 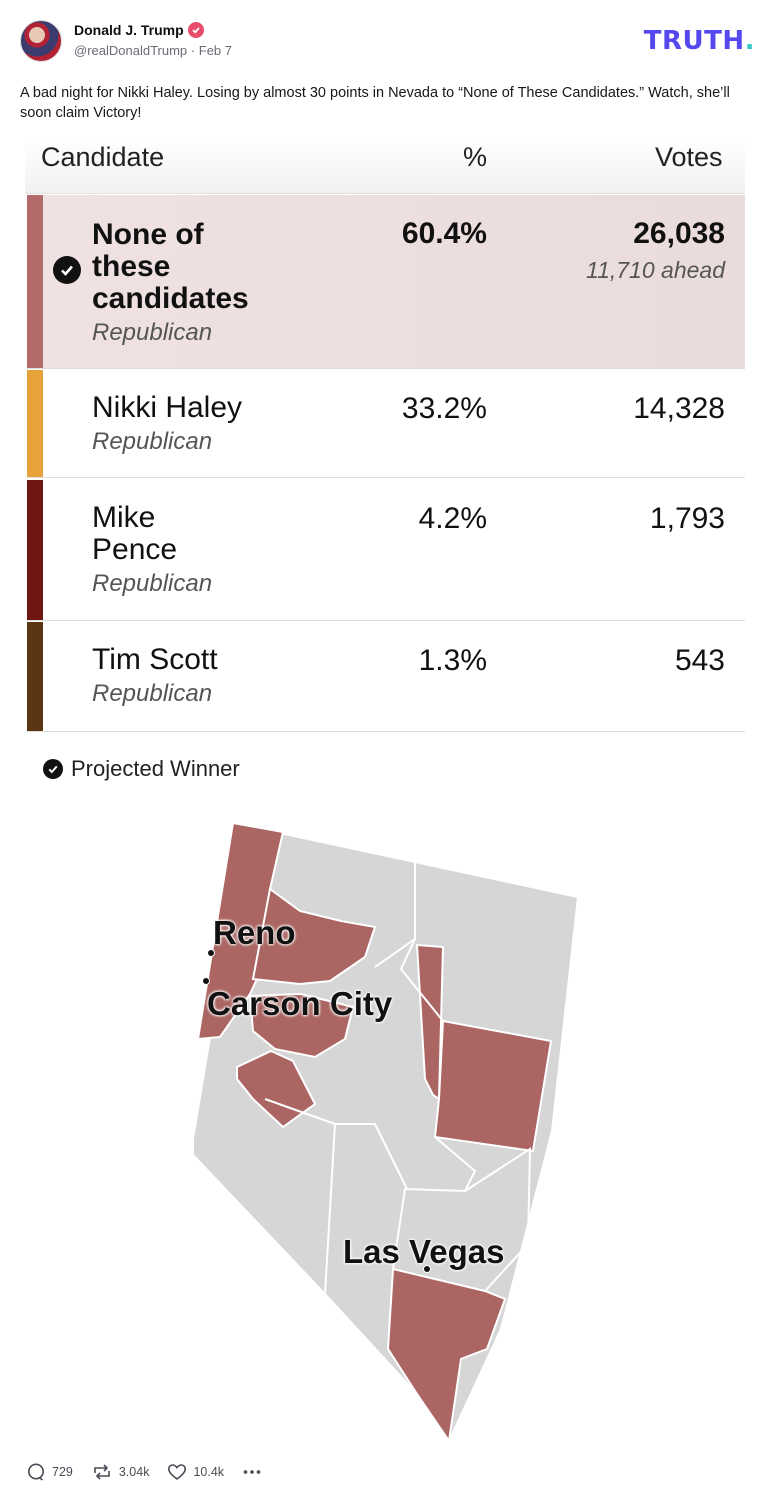 What do you see at coordinates (102, 1472) in the screenshot?
I see `retruth-icon` at bounding box center [102, 1472].